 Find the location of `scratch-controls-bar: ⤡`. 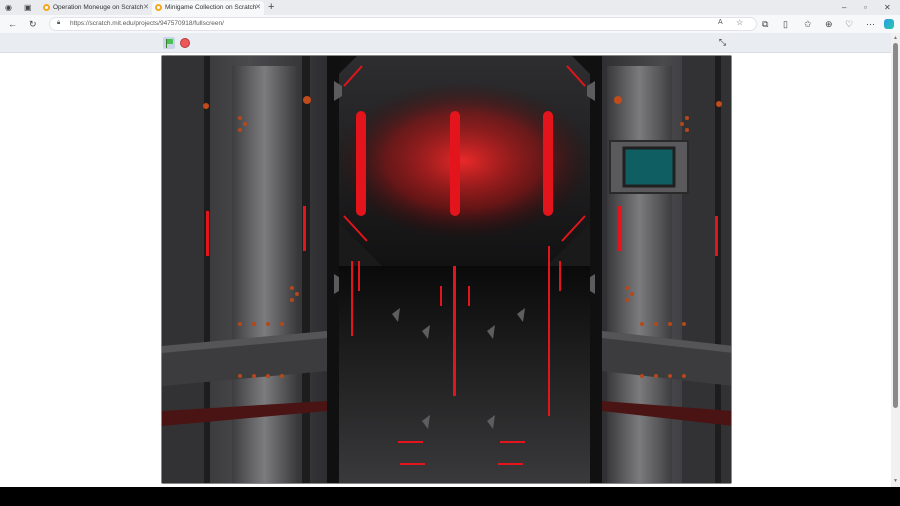

scratch-controls-bar: ⤡ is located at coordinates (445, 43).